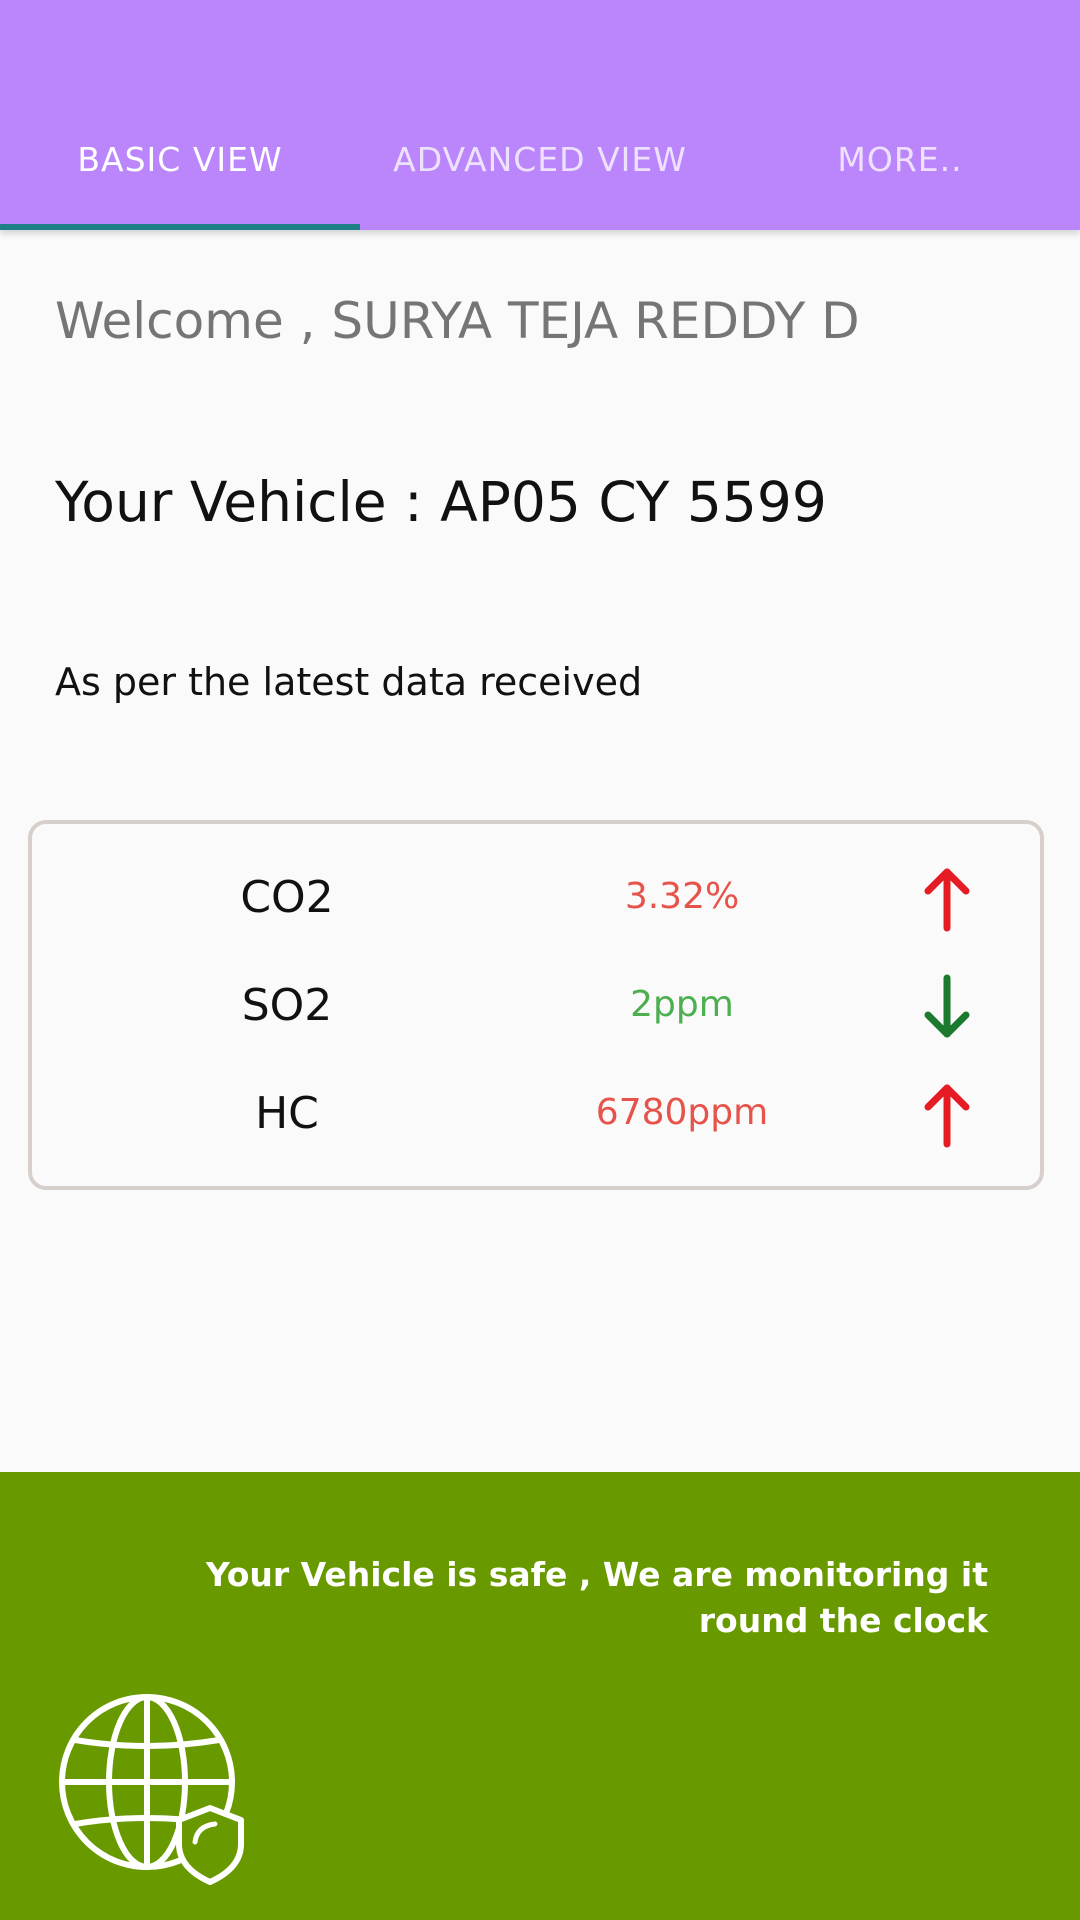  What do you see at coordinates (457, 321) in the screenshot?
I see `welcome-text: Welcome , SURYA TEJA REDDY D` at bounding box center [457, 321].